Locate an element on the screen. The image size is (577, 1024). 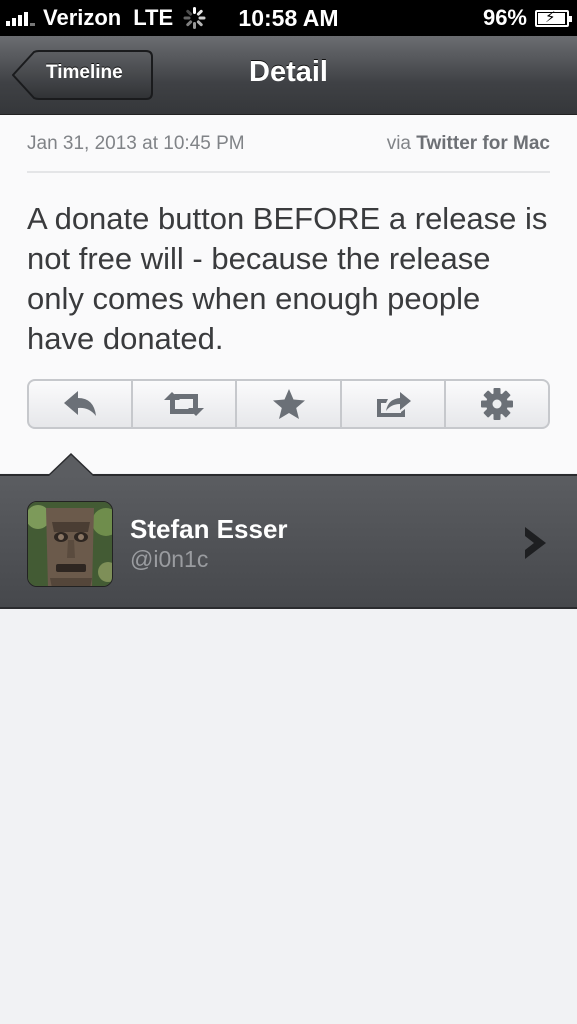
share-button is located at coordinates (394, 404).